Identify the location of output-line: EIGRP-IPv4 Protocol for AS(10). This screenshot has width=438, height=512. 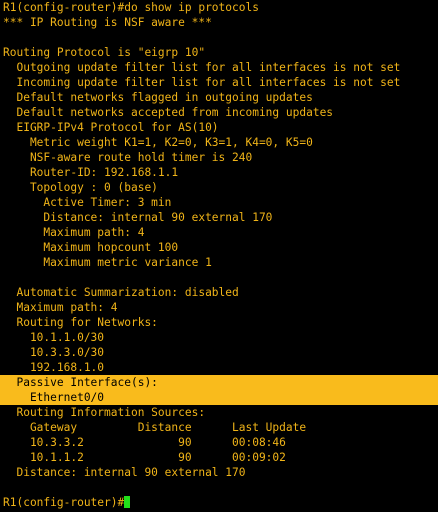
(111, 127).